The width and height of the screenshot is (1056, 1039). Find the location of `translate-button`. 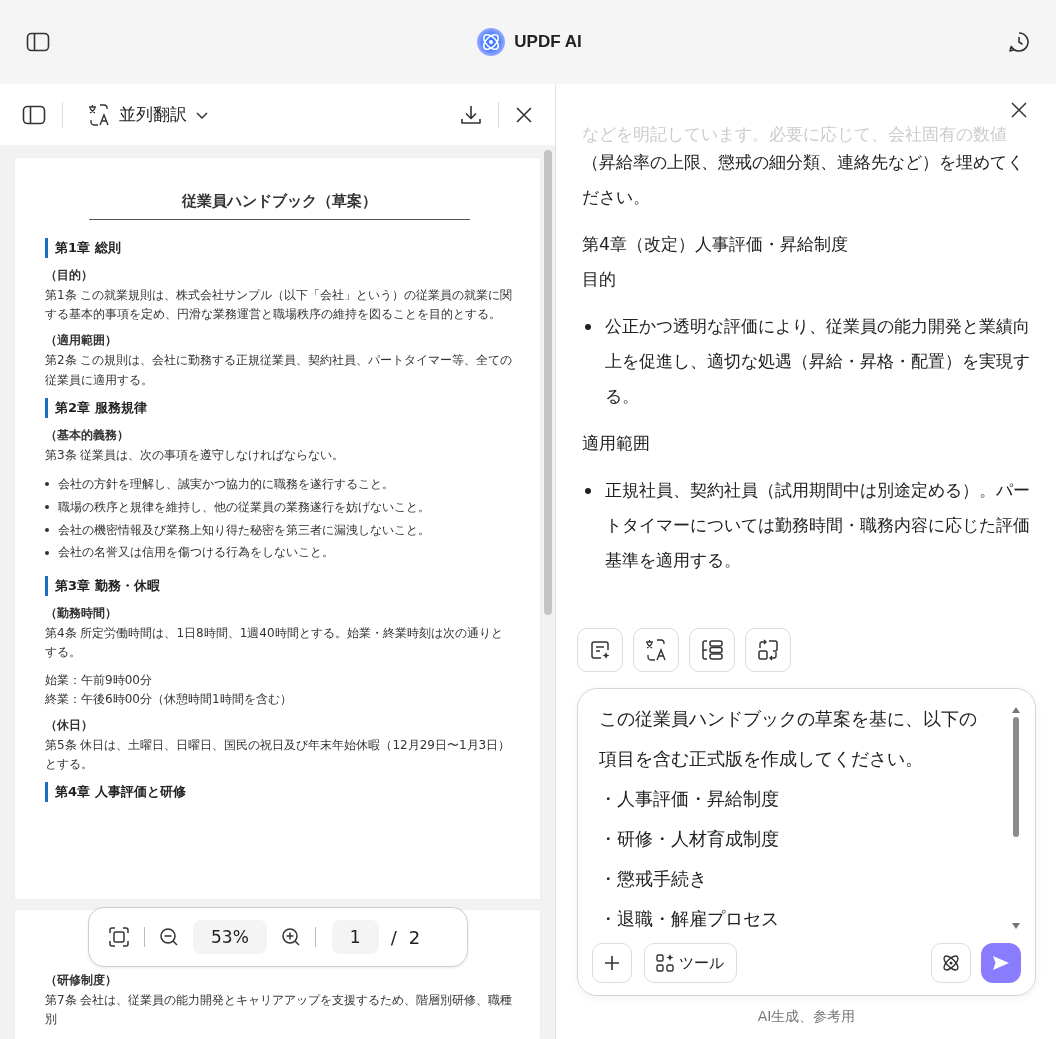

translate-button is located at coordinates (656, 650).